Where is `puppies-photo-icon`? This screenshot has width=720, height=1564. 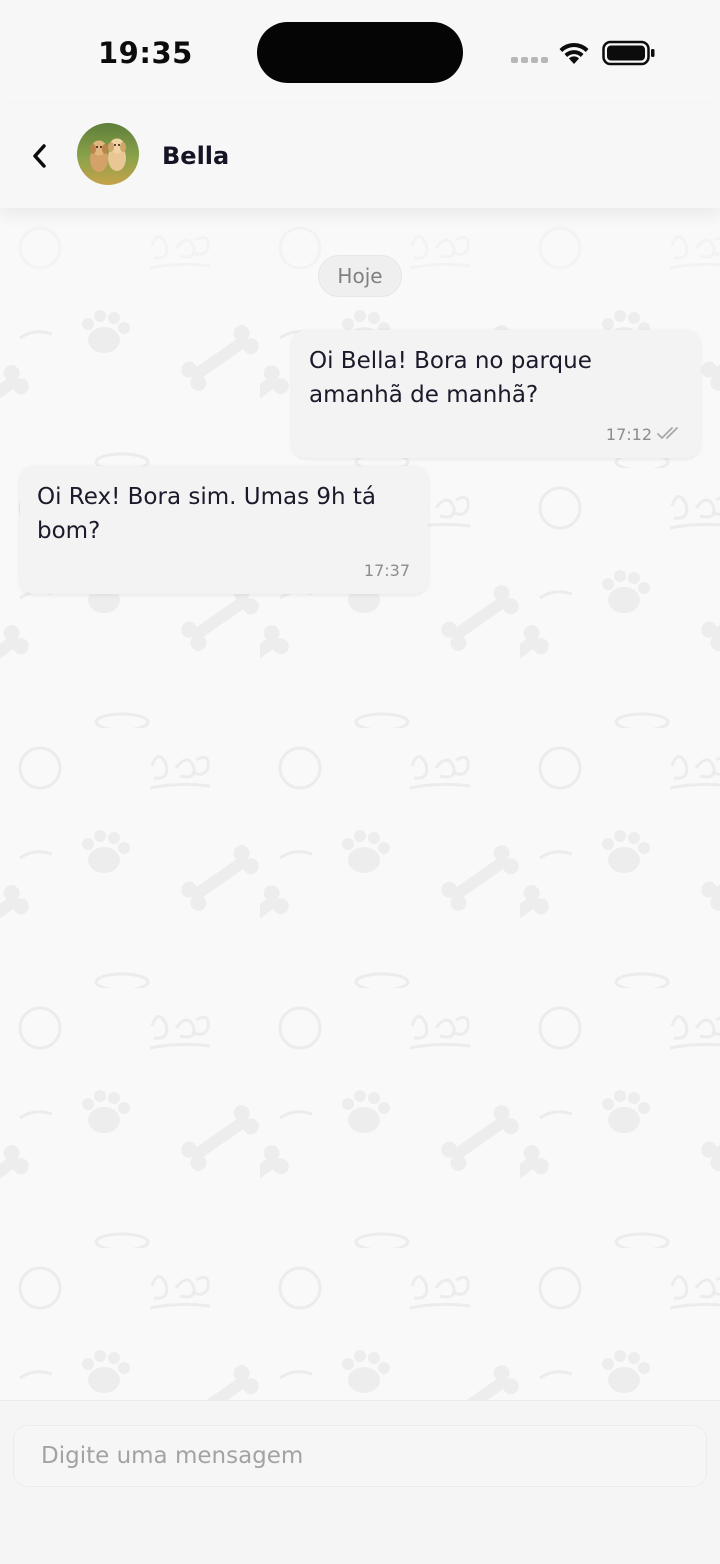
puppies-photo-icon is located at coordinates (108, 154).